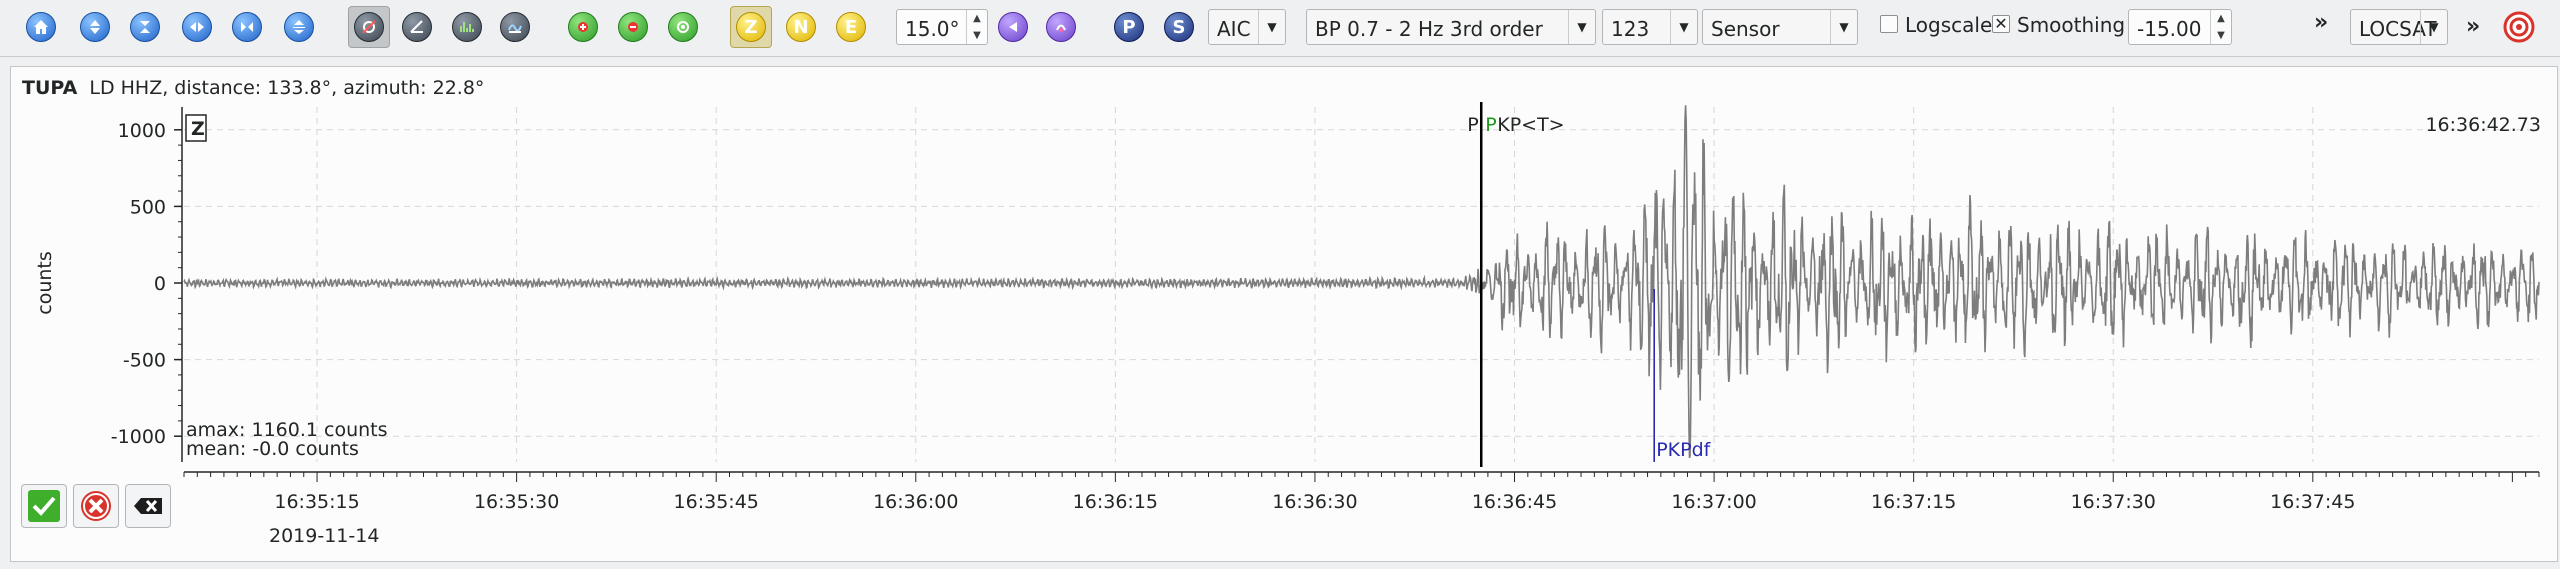  What do you see at coordinates (1630, 29) in the screenshot?
I see `stream-value: 123` at bounding box center [1630, 29].